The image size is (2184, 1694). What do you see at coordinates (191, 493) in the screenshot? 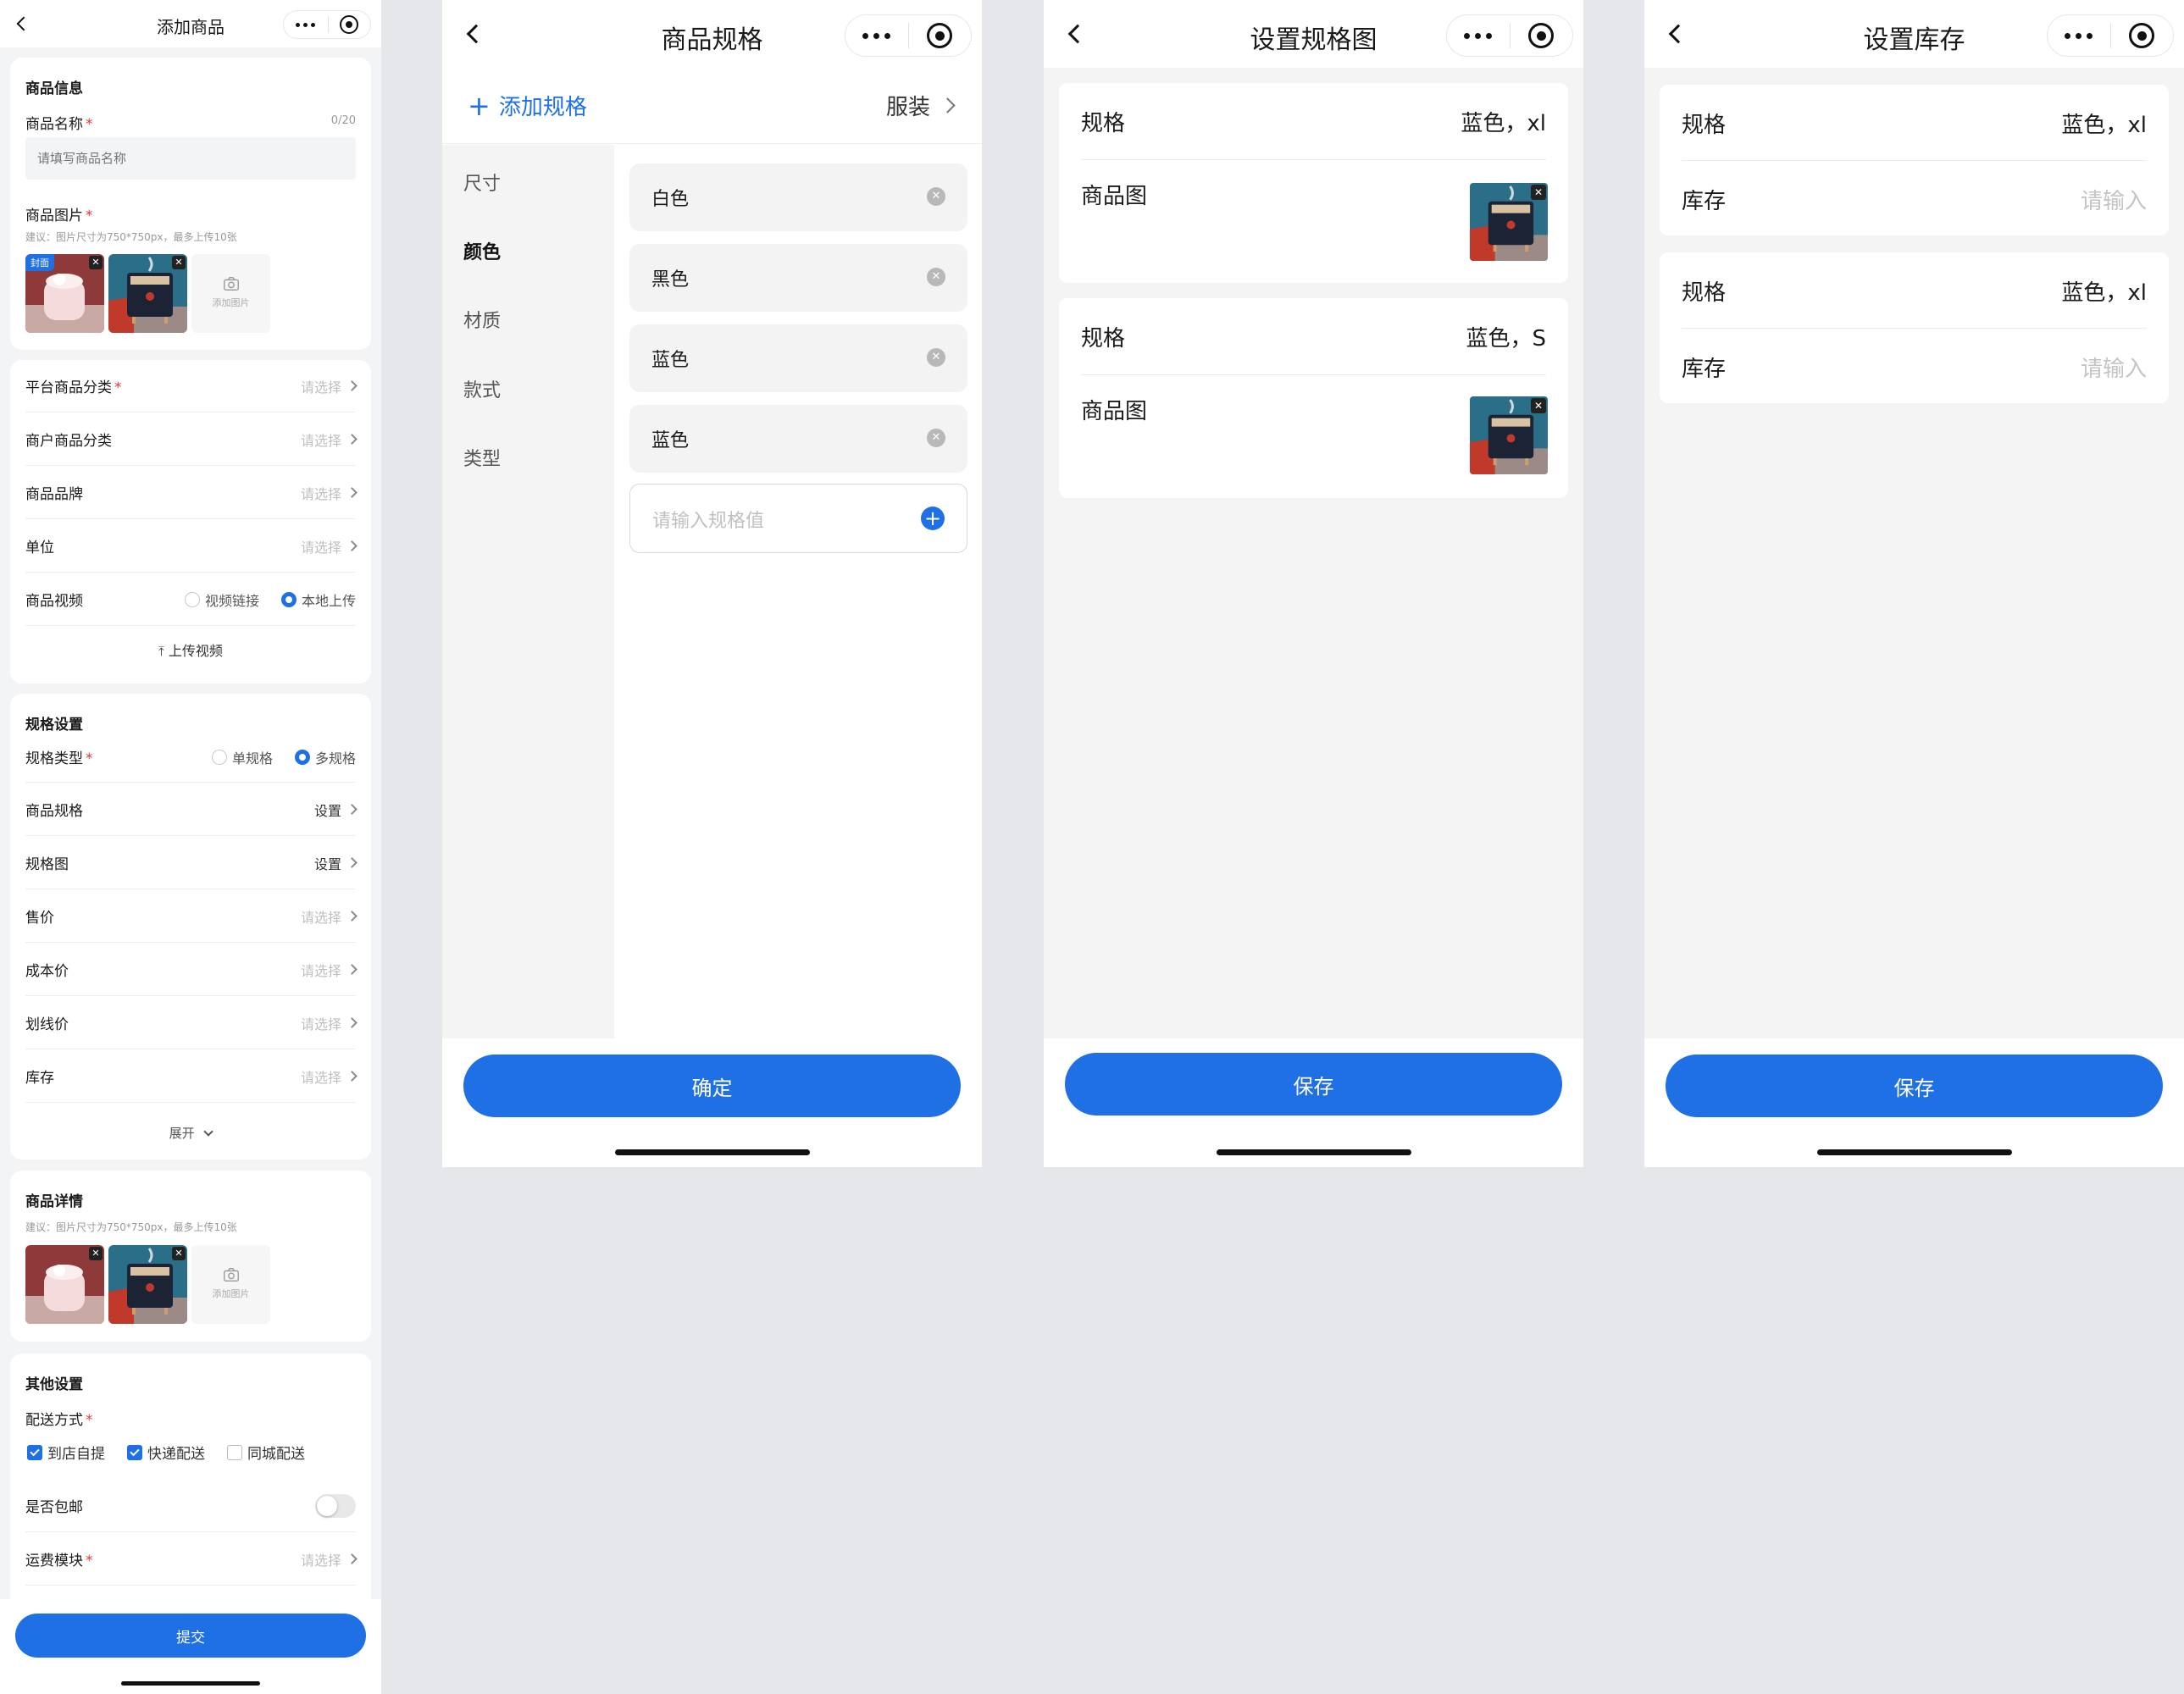
I see `brand-row: 商品品牌 请选择` at bounding box center [191, 493].